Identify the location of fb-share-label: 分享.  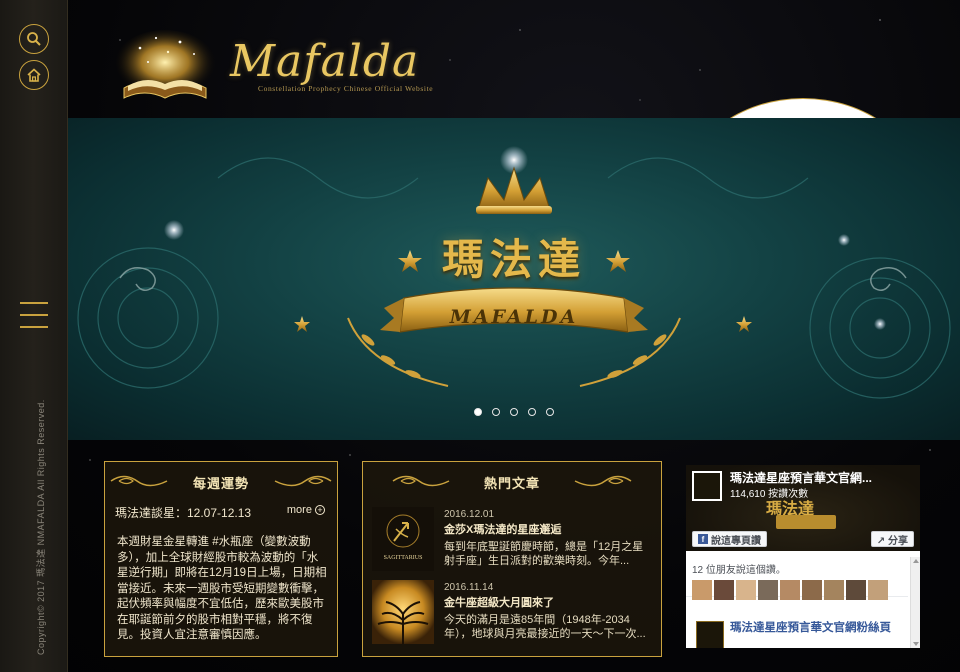
(898, 541).